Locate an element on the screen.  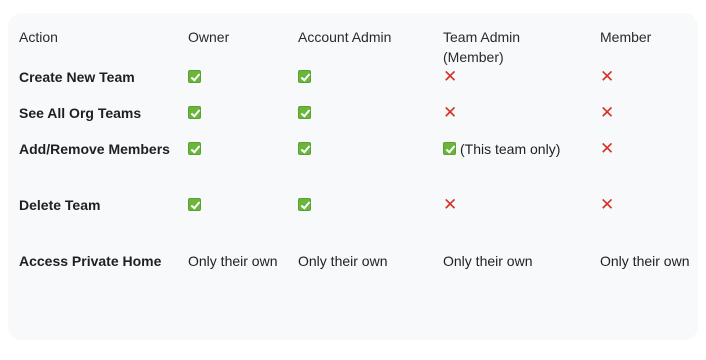
action-label: Access Private Home is located at coordinates (90, 261).